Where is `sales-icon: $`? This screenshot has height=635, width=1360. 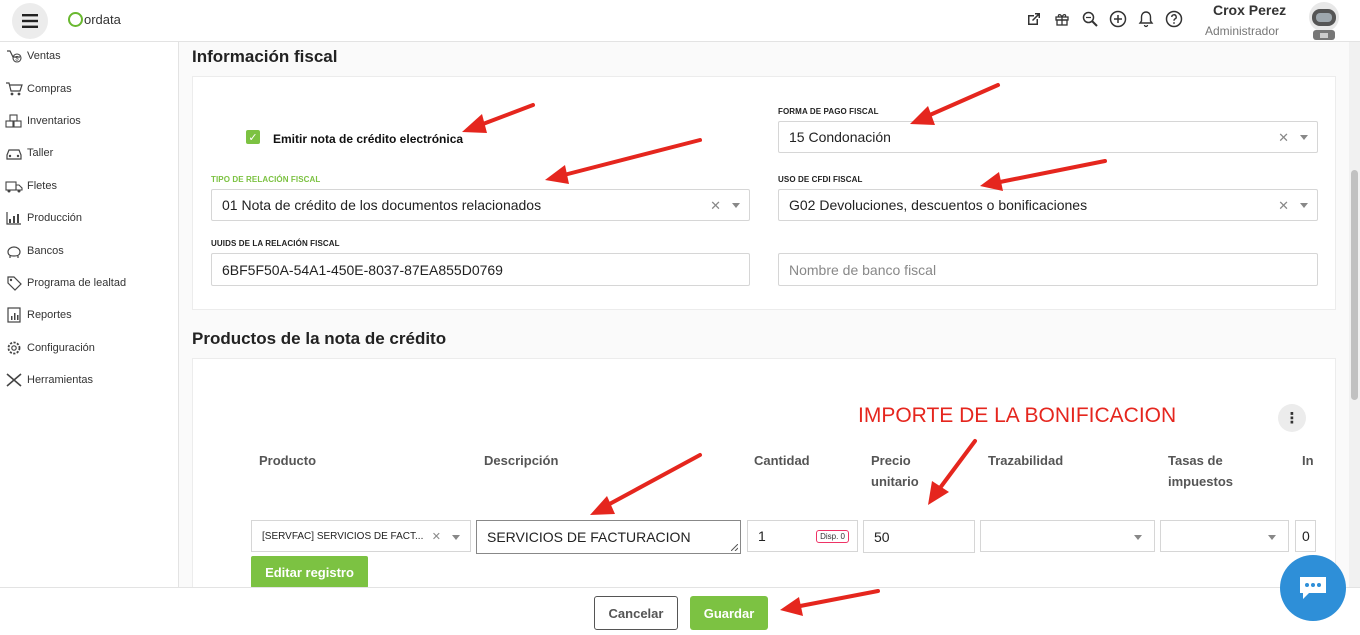
sales-icon: $ is located at coordinates (14, 56).